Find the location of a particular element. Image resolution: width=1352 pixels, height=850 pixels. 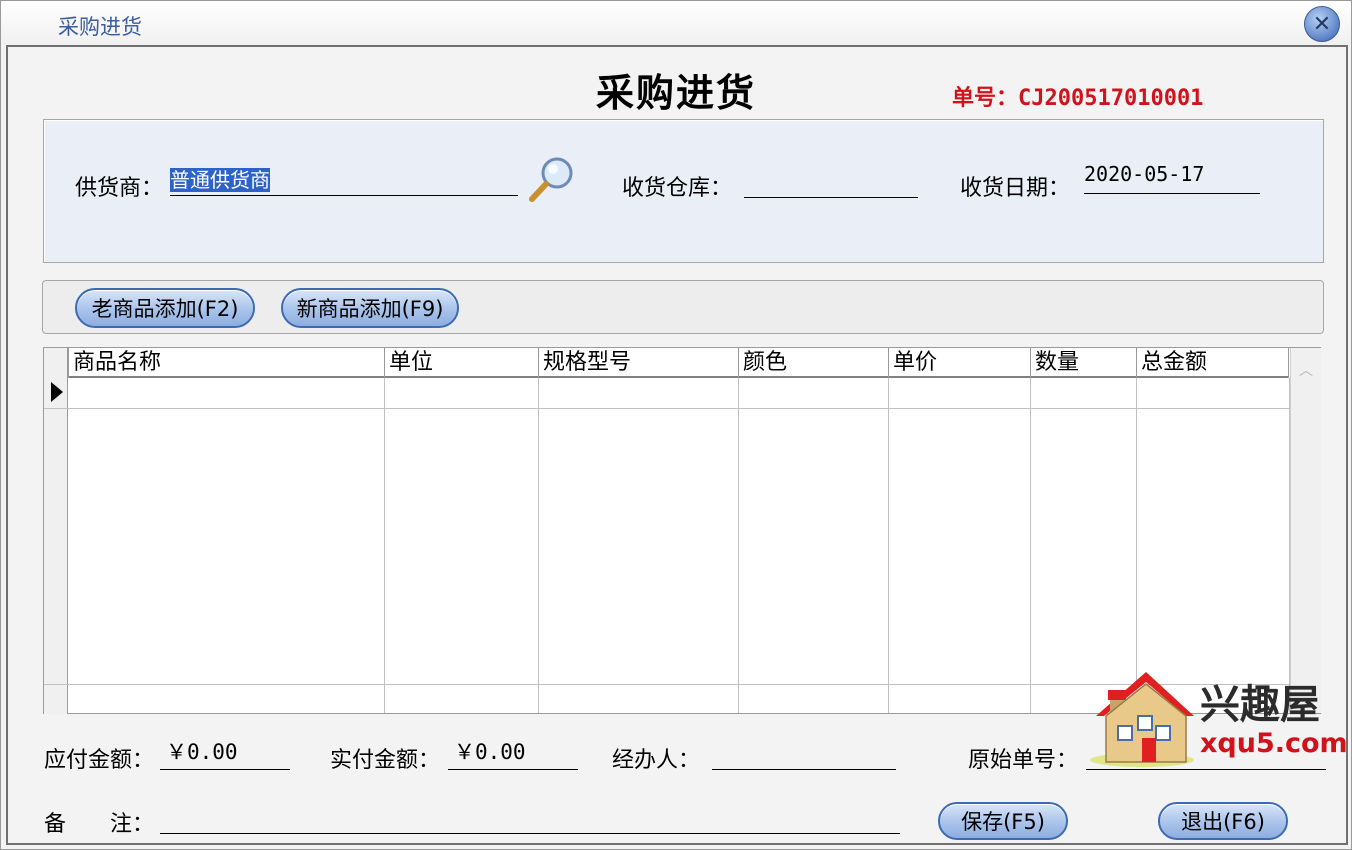

grid-header: 商品名称 单位 规格型号 颜色 单价 数量 总金额 is located at coordinates (666, 363).